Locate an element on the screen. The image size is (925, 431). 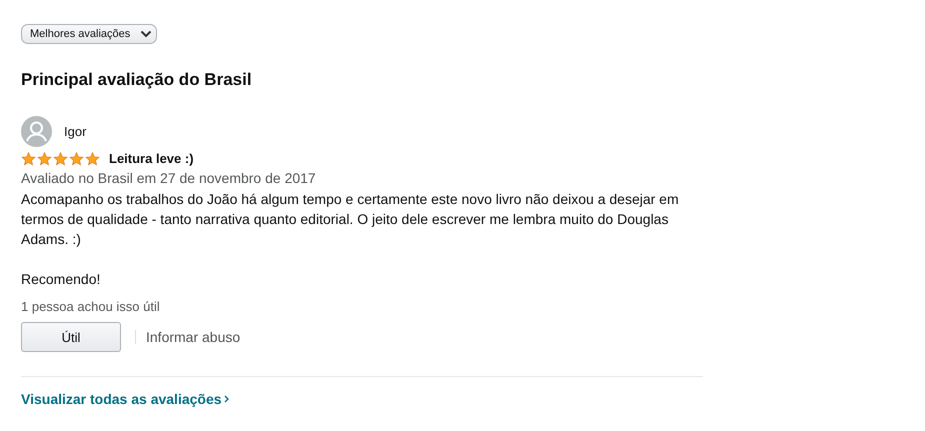
review-text: Acomapanho os trabalhos do João há algum tempo e certamente este novo livro não deixou a desejar em termos de qualidade - tanto narrativa quanto editorial. O jeito dele escrever me lembra muito do Douglas Adams. :) is located at coordinates (350, 219).